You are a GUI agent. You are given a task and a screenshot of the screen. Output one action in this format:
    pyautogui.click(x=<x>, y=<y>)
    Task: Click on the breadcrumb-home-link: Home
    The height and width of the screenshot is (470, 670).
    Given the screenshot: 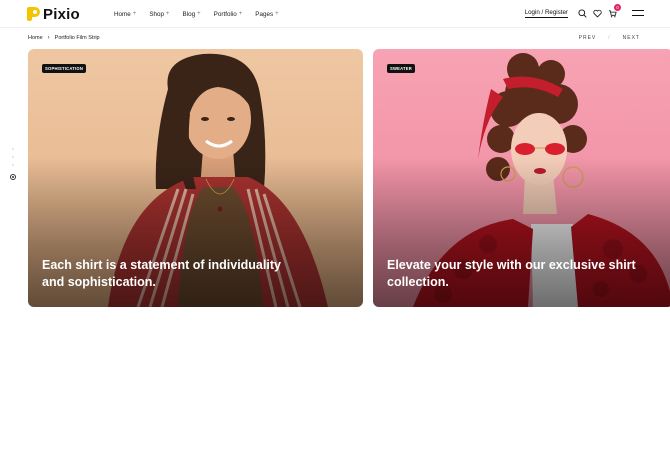 What is the action you would take?
    pyautogui.click(x=35, y=38)
    